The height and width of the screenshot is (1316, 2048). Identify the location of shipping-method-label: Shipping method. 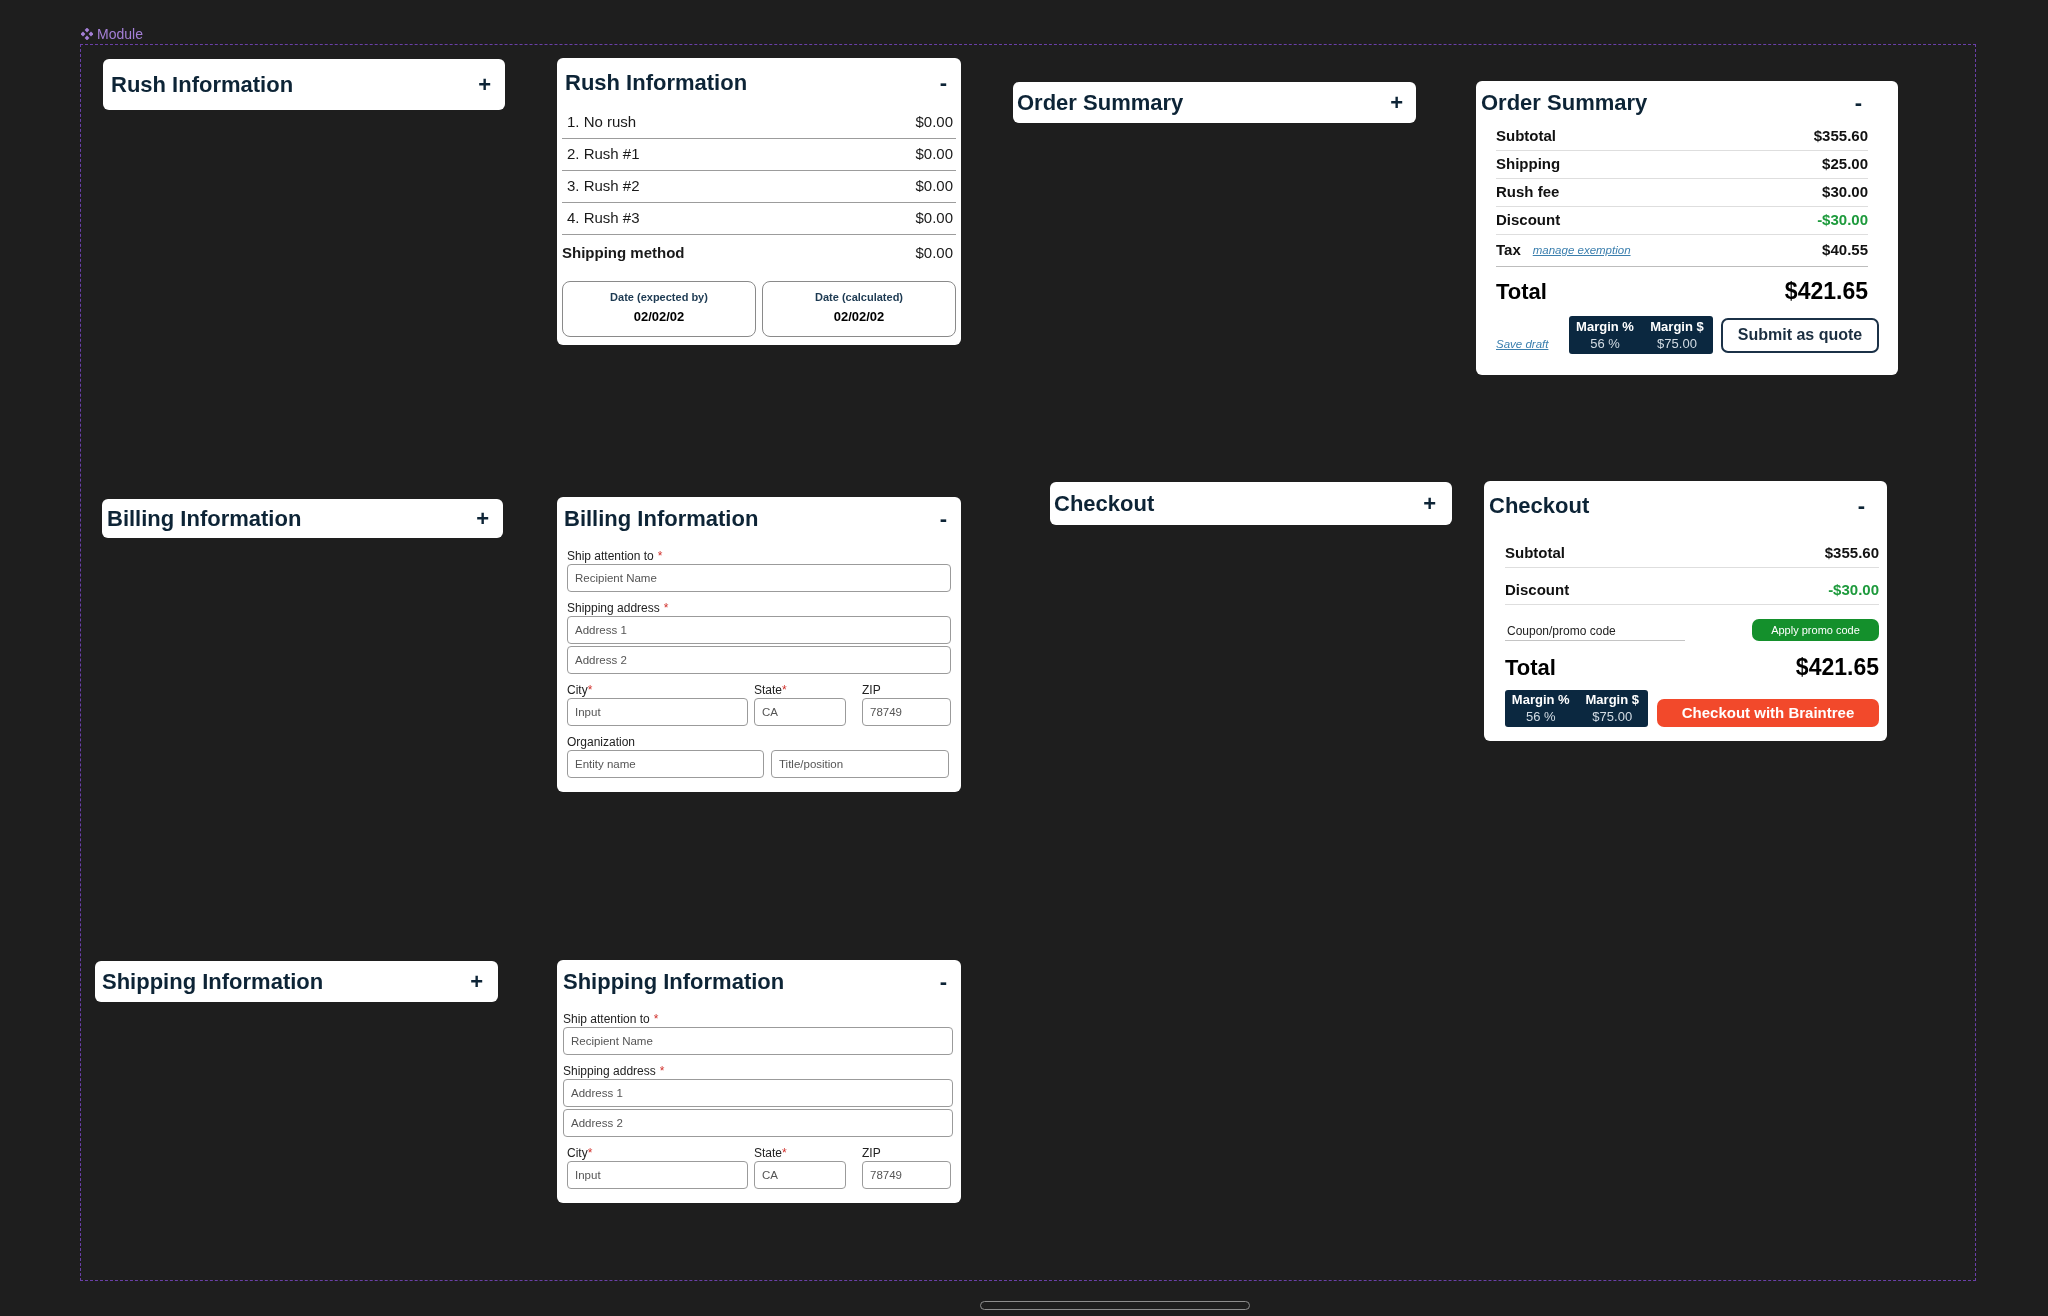
(623, 252).